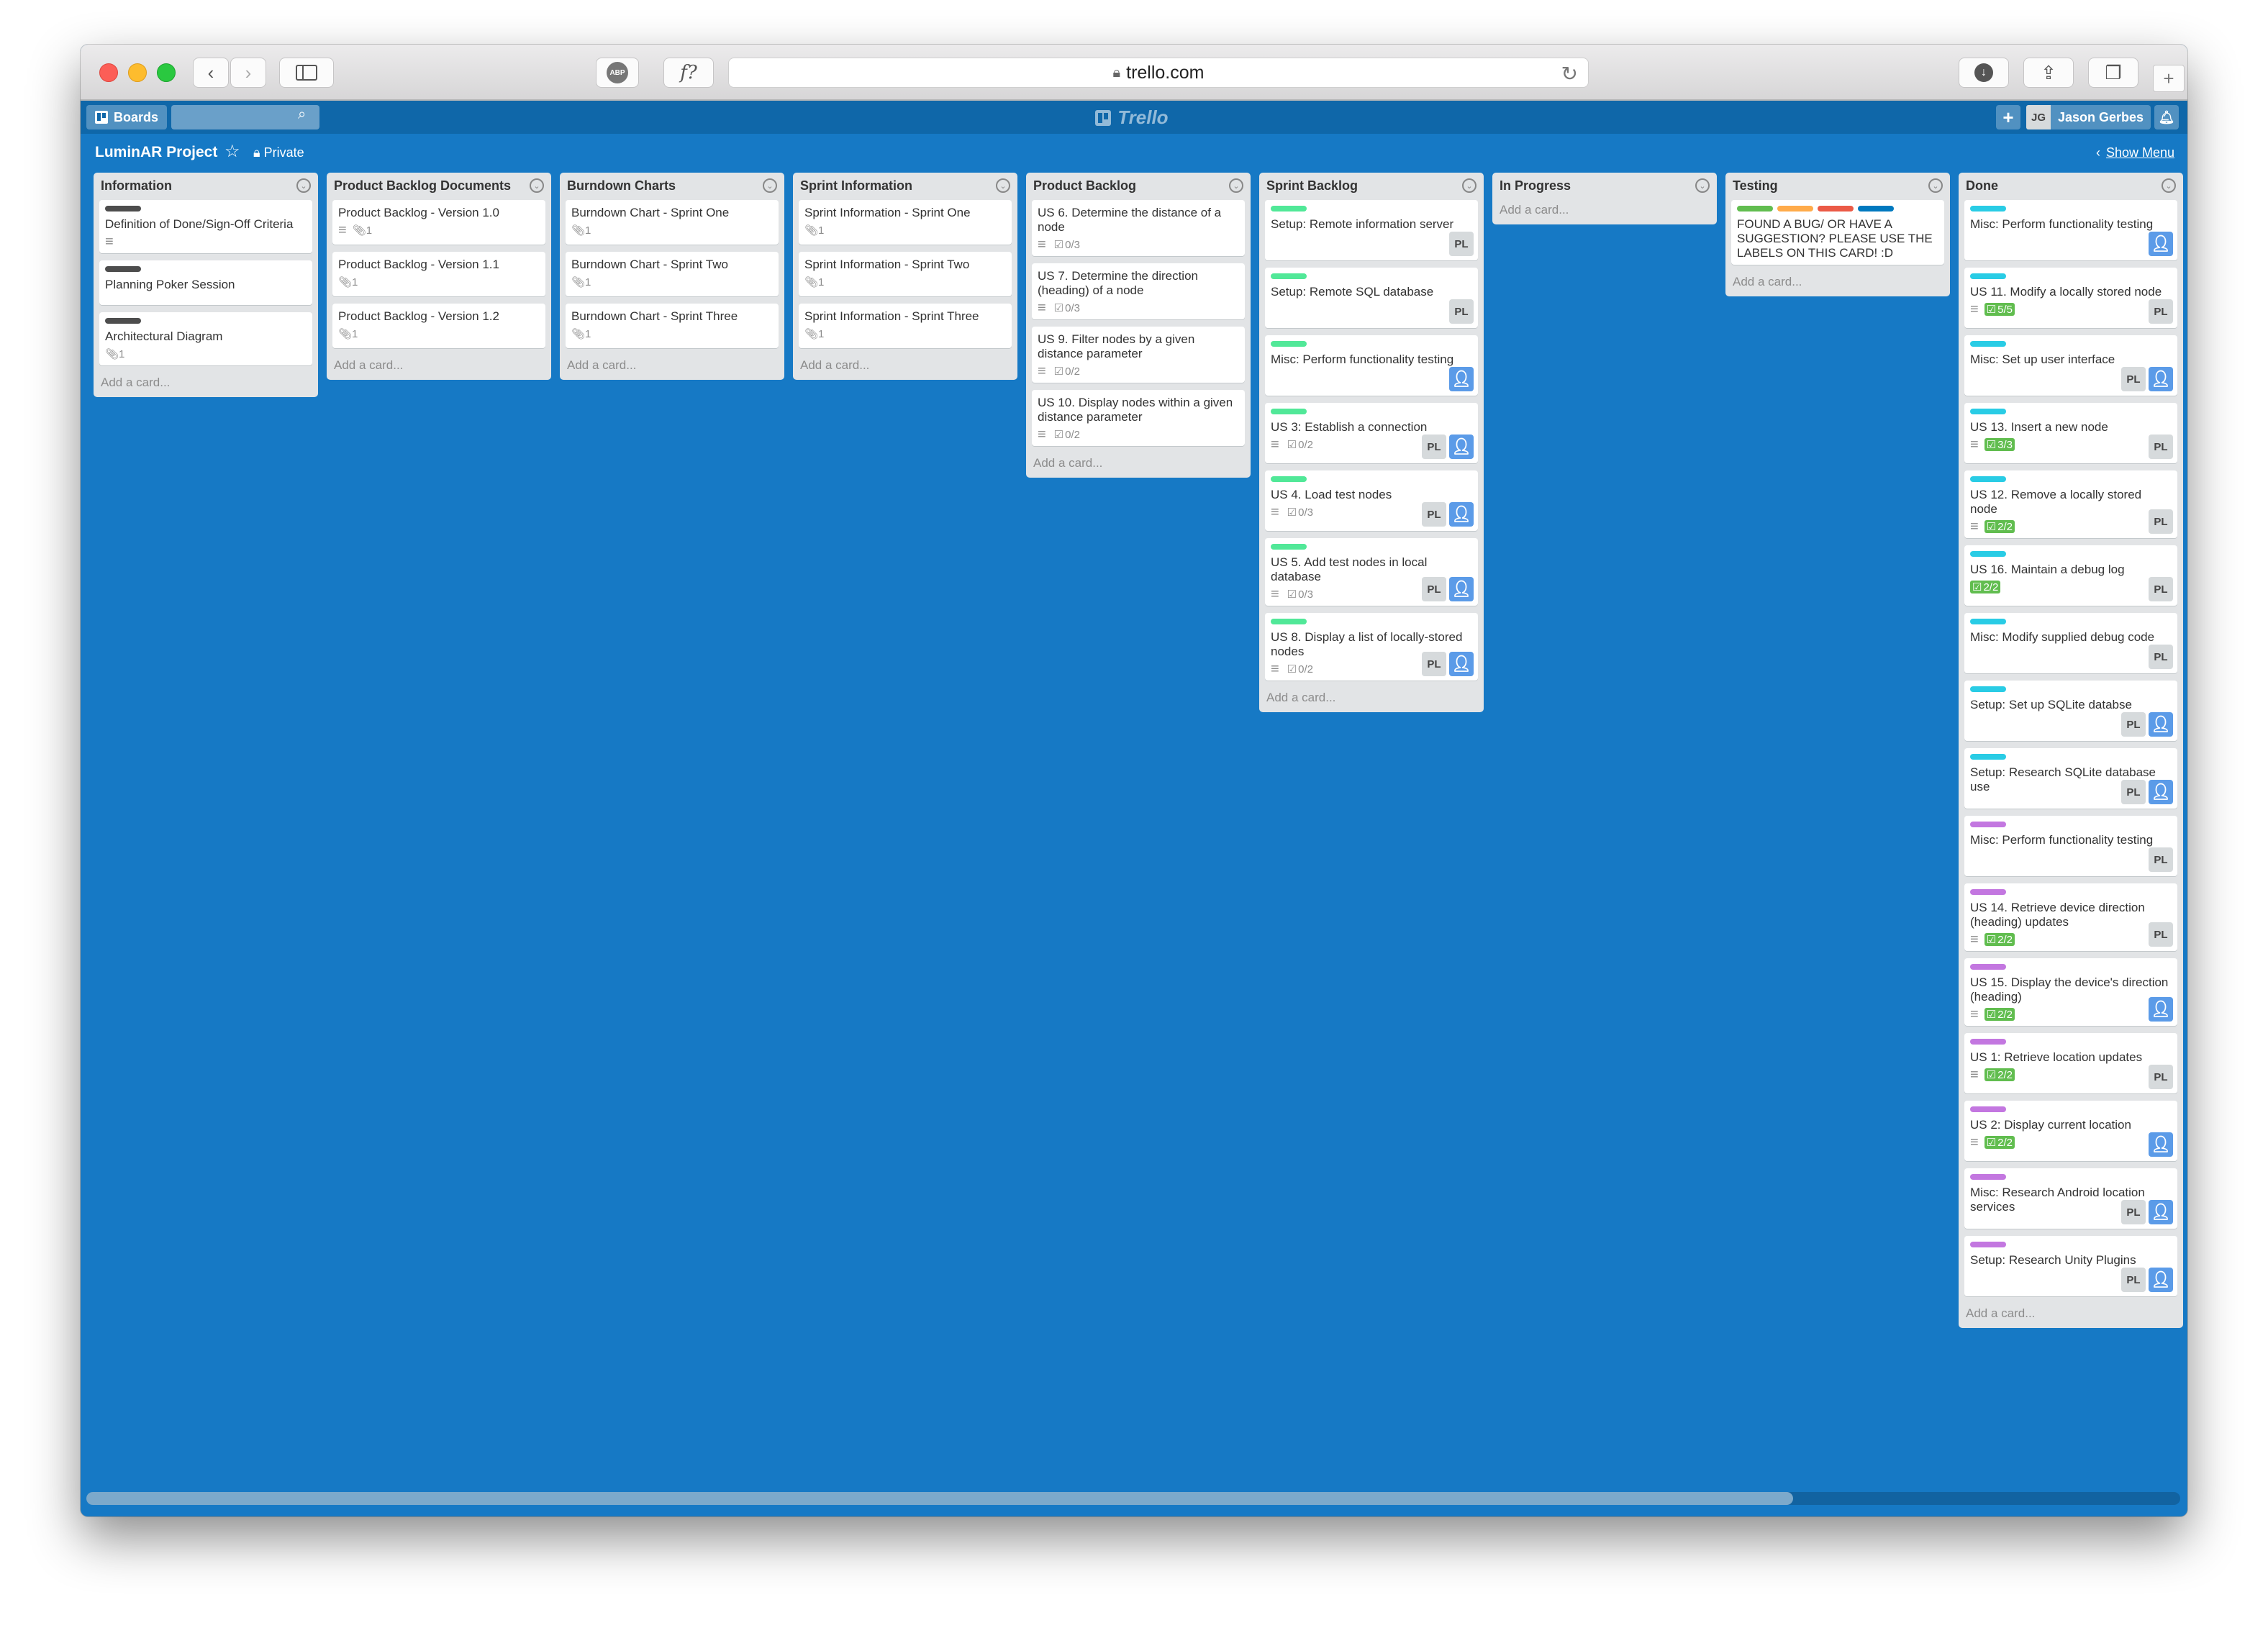  Describe the element at coordinates (438, 222) in the screenshot. I see `card: Product Backlog - Version 1.0 ≡ 📎︎1` at that location.